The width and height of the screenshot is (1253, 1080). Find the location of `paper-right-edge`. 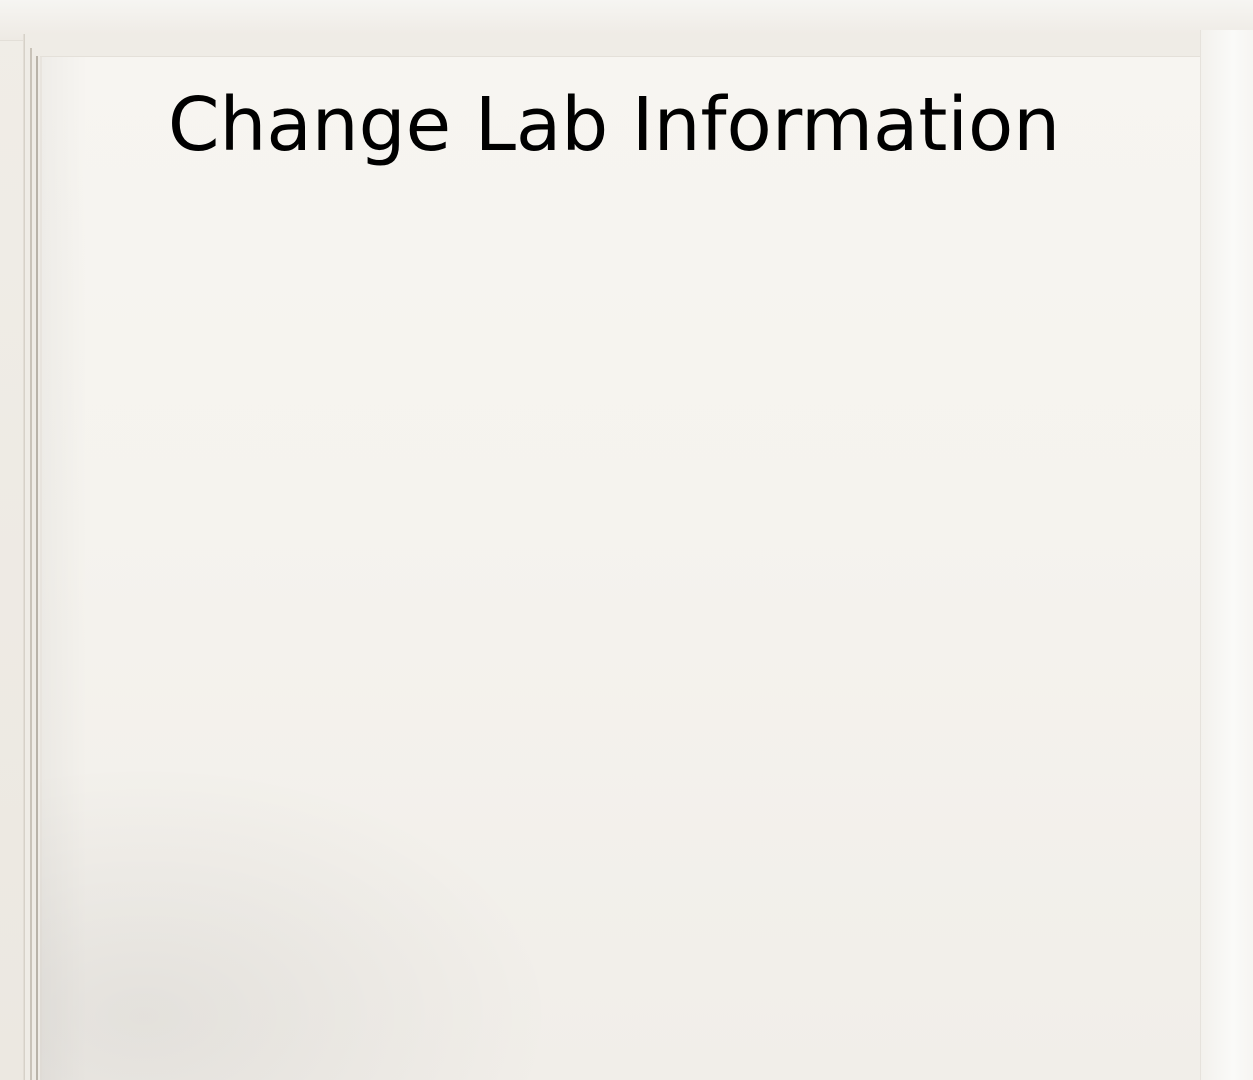

paper-right-edge is located at coordinates (1226, 555).